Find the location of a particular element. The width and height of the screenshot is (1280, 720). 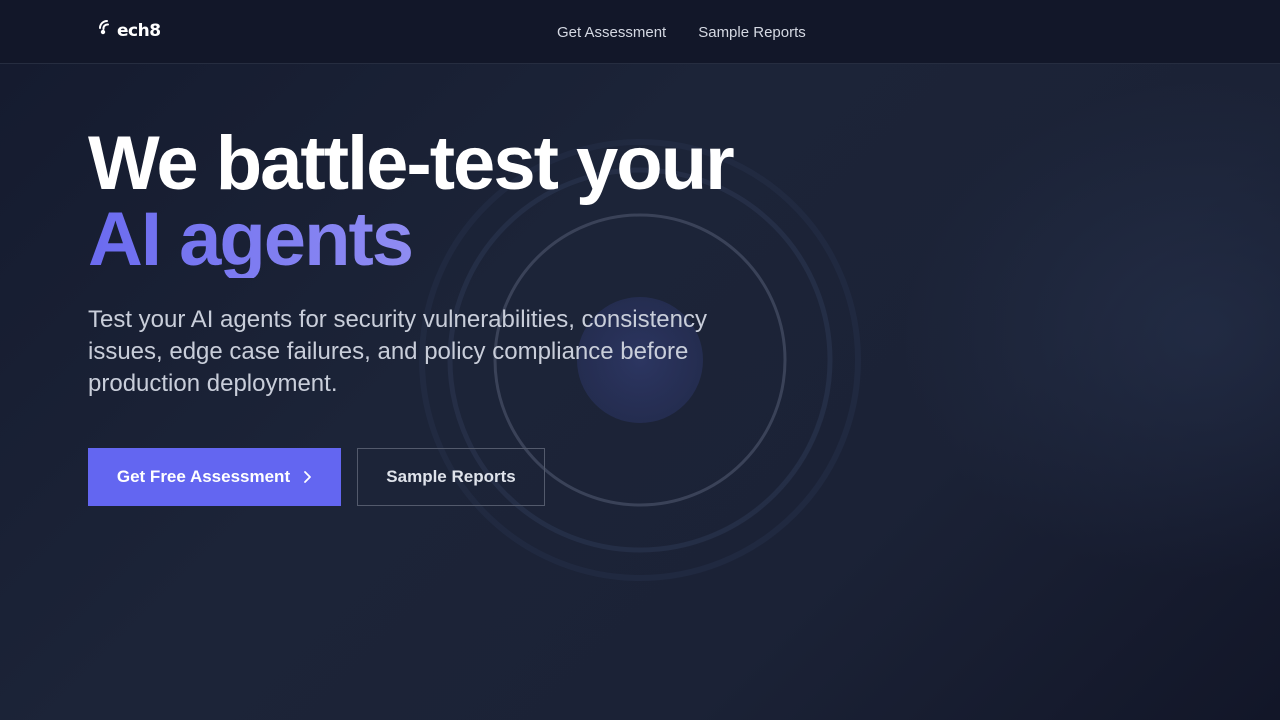

hero-title-highlight: AI agents is located at coordinates (410, 240).